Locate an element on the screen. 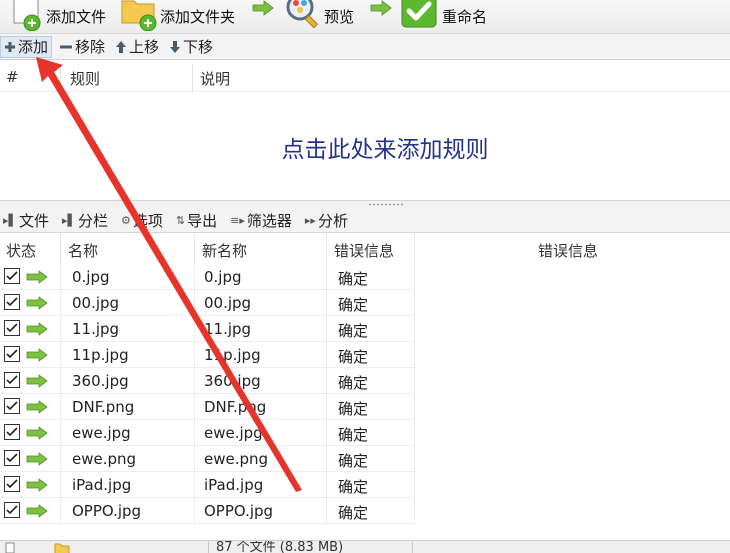  table-row: 11.jpg 11.jpg 确定 is located at coordinates (210, 329).